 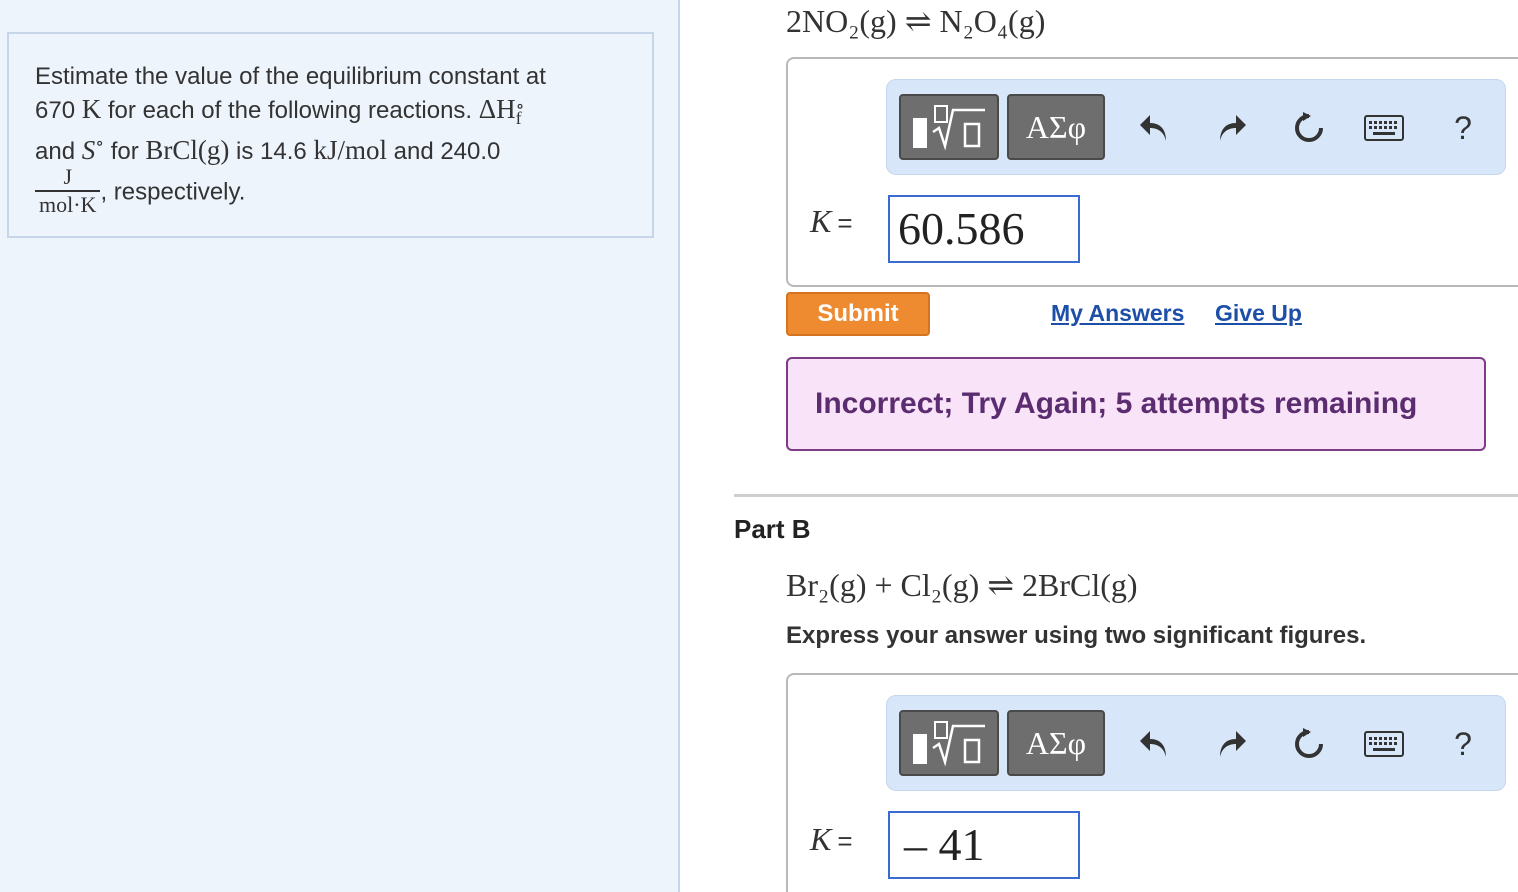 I want to click on part-a-equation: 2NO₂(g) ⇌ N₂O₄(g), so click(x=916, y=21).